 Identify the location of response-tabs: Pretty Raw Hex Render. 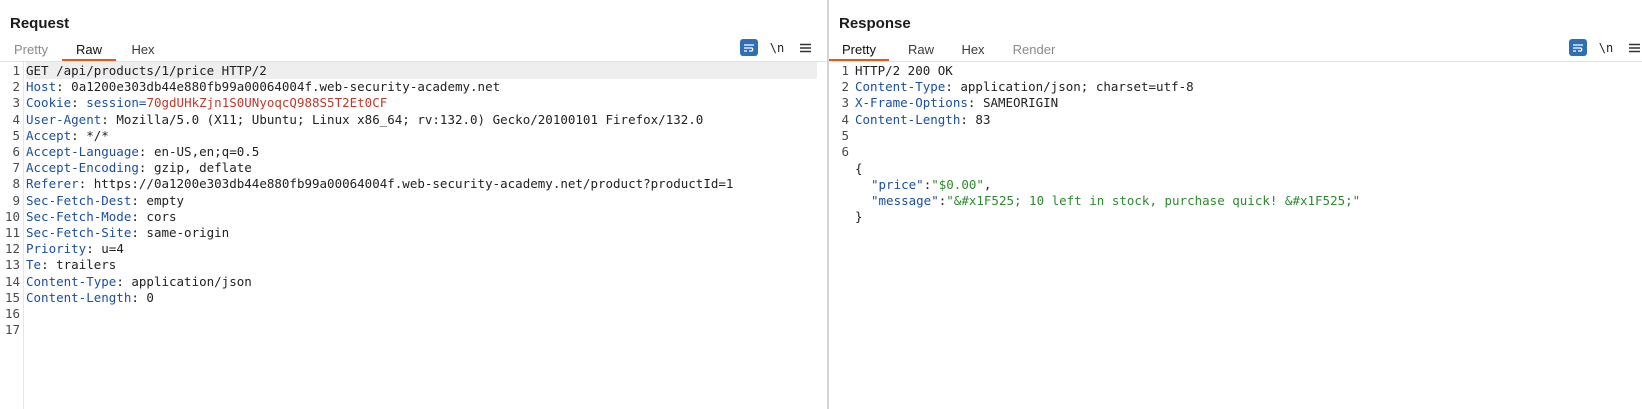
(949, 50).